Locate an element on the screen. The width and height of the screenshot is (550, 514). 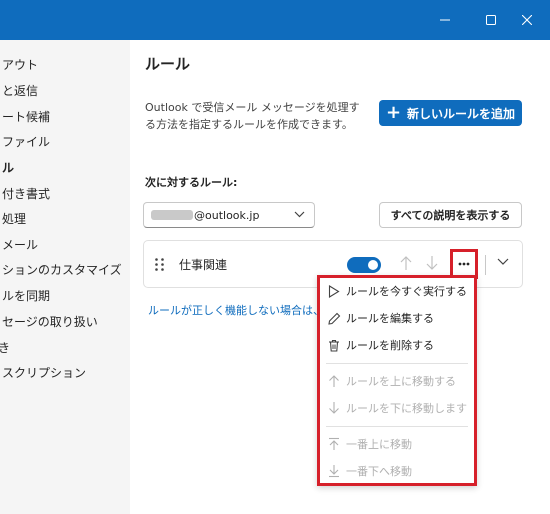
maximize-icon is located at coordinates (491, 20).